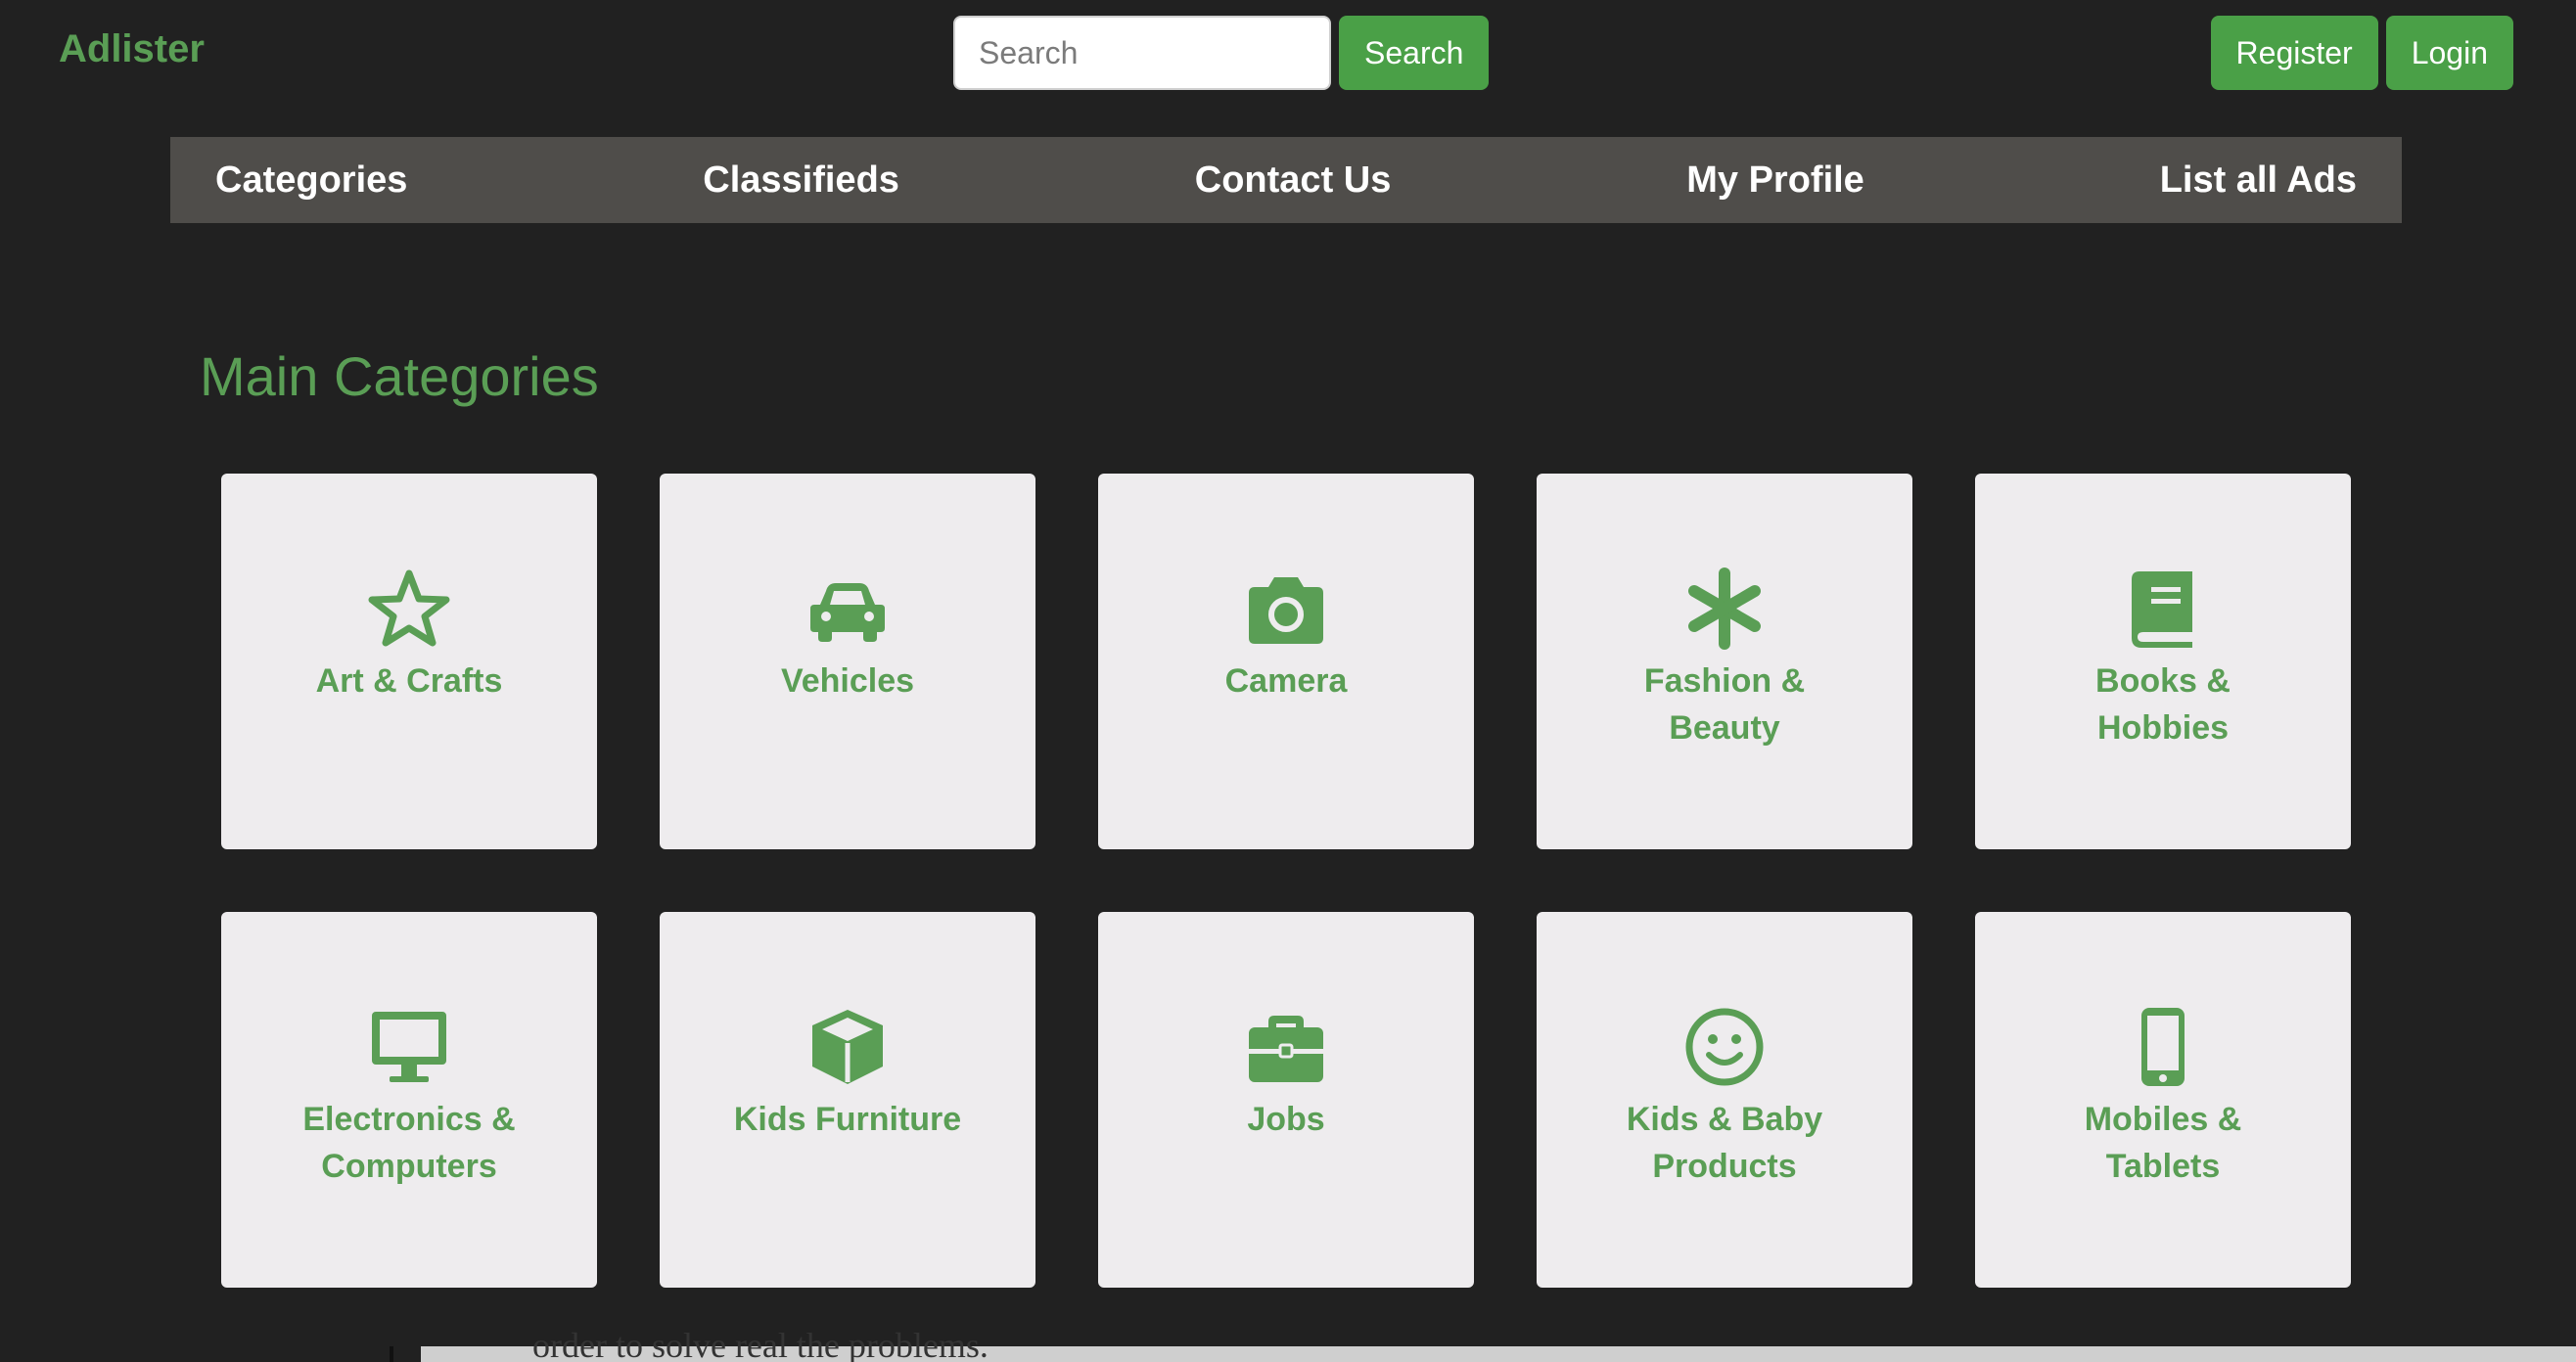 The height and width of the screenshot is (1362, 2576). What do you see at coordinates (409, 1047) in the screenshot?
I see `desktop-icon` at bounding box center [409, 1047].